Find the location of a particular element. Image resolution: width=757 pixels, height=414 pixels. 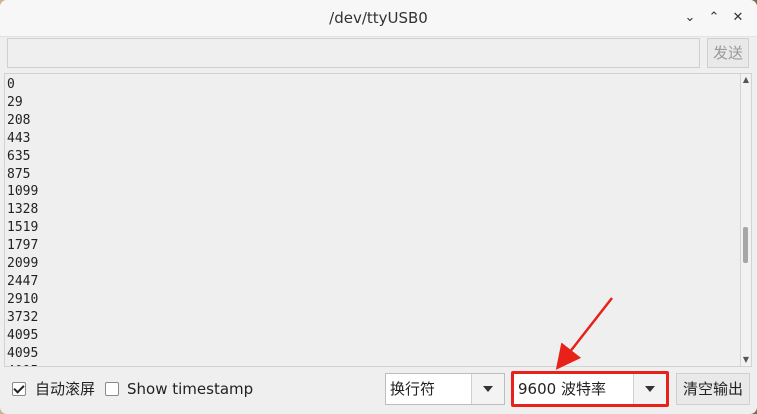

output-line: 1328 is located at coordinates (23, 210).